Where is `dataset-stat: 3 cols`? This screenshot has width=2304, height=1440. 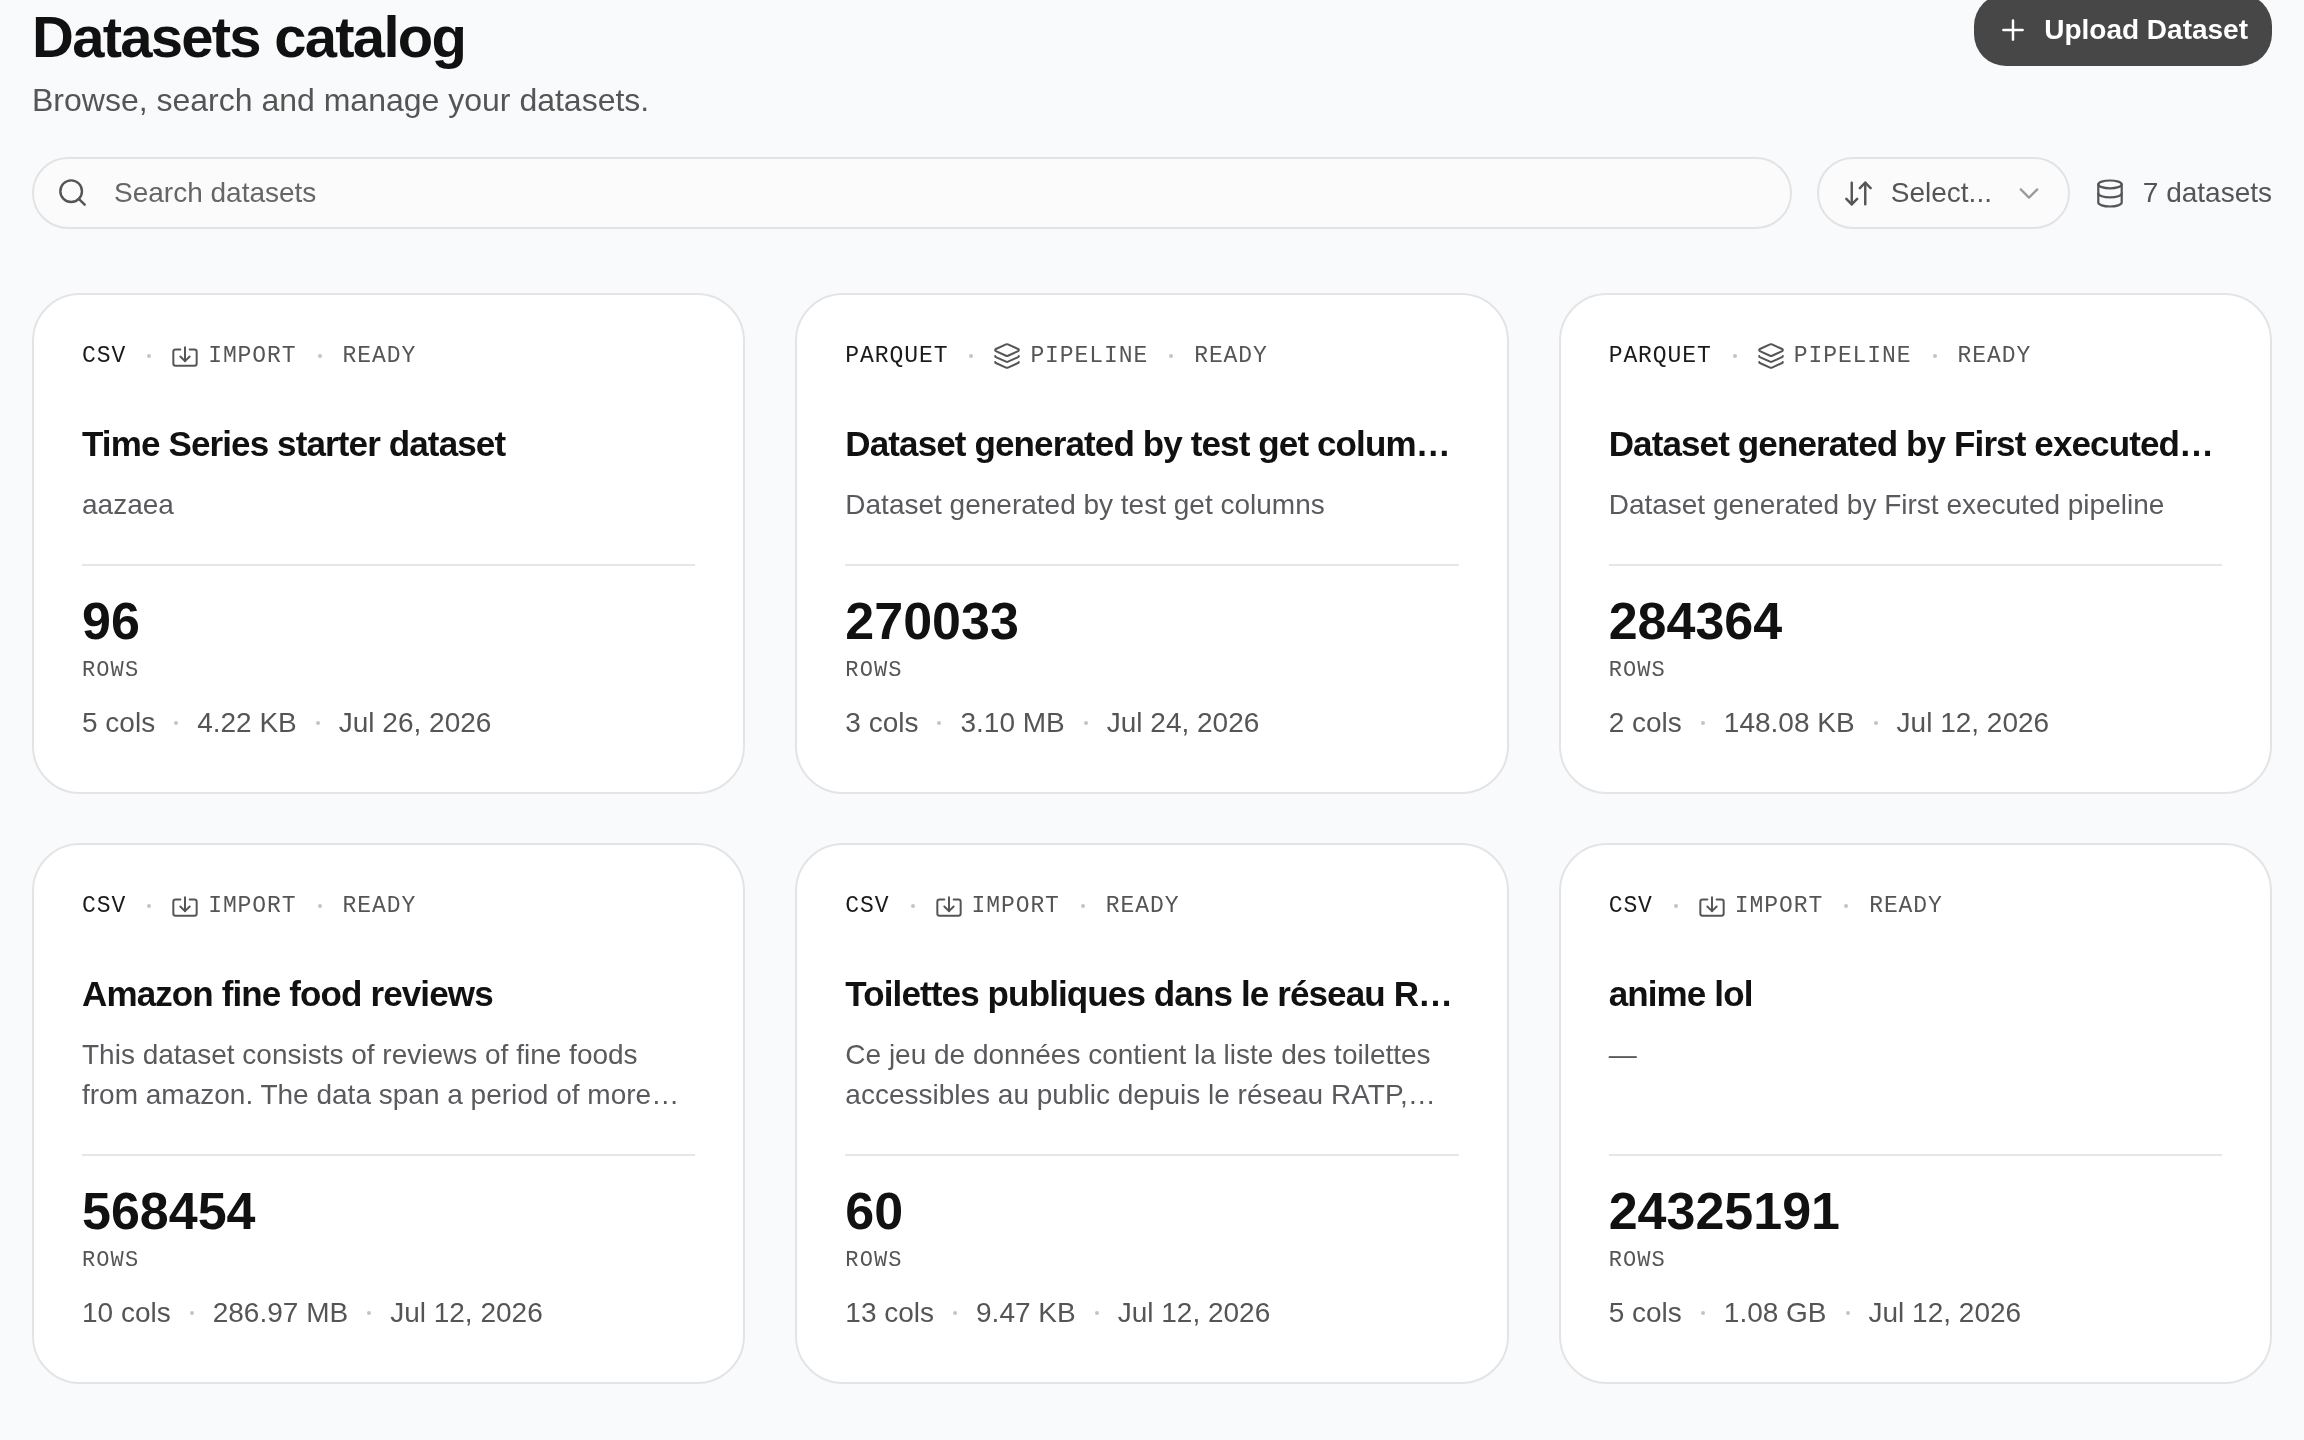
dataset-stat: 3 cols is located at coordinates (882, 723).